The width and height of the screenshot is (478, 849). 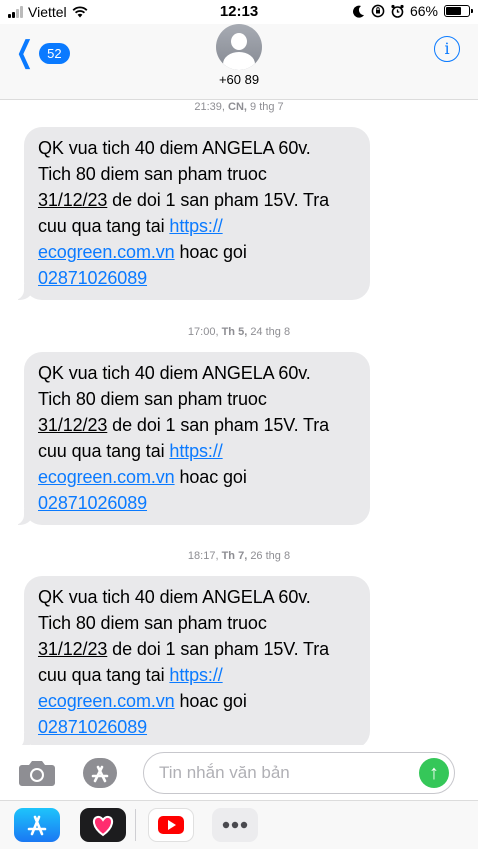 I want to click on timestamp-date: 24 thg 8, so click(x=270, y=332).